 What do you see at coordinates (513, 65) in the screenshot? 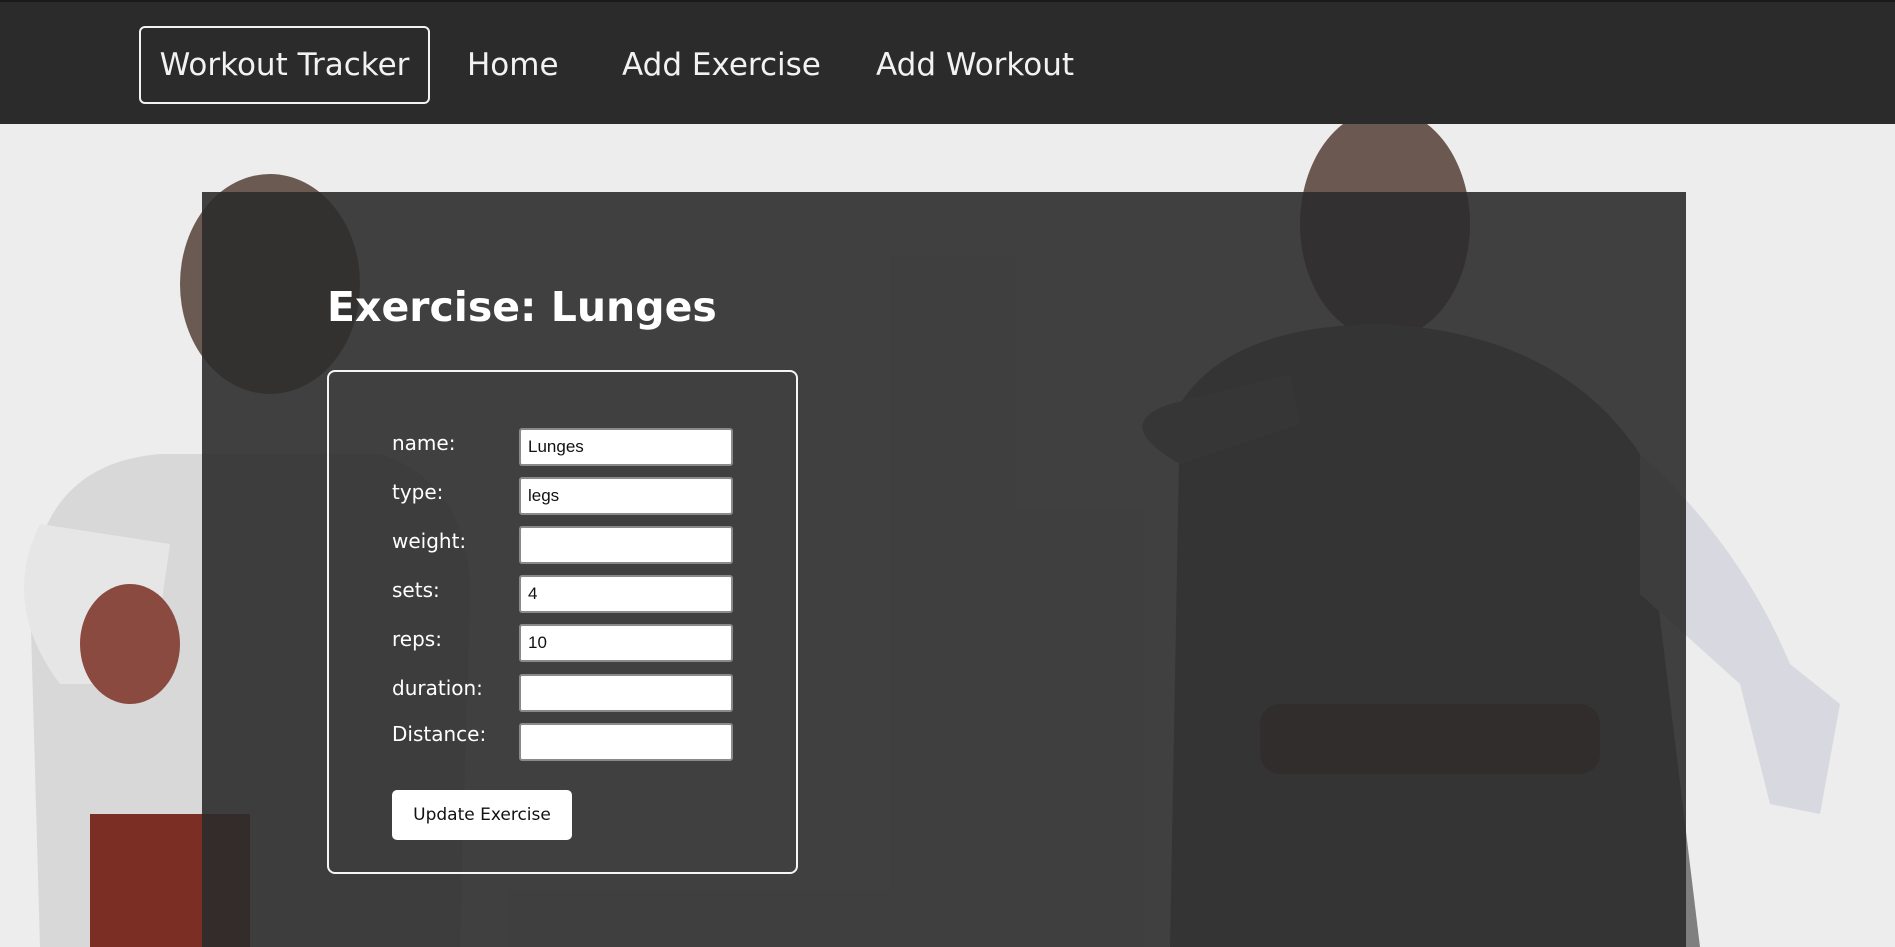
I see `nav-link-home: Home` at bounding box center [513, 65].